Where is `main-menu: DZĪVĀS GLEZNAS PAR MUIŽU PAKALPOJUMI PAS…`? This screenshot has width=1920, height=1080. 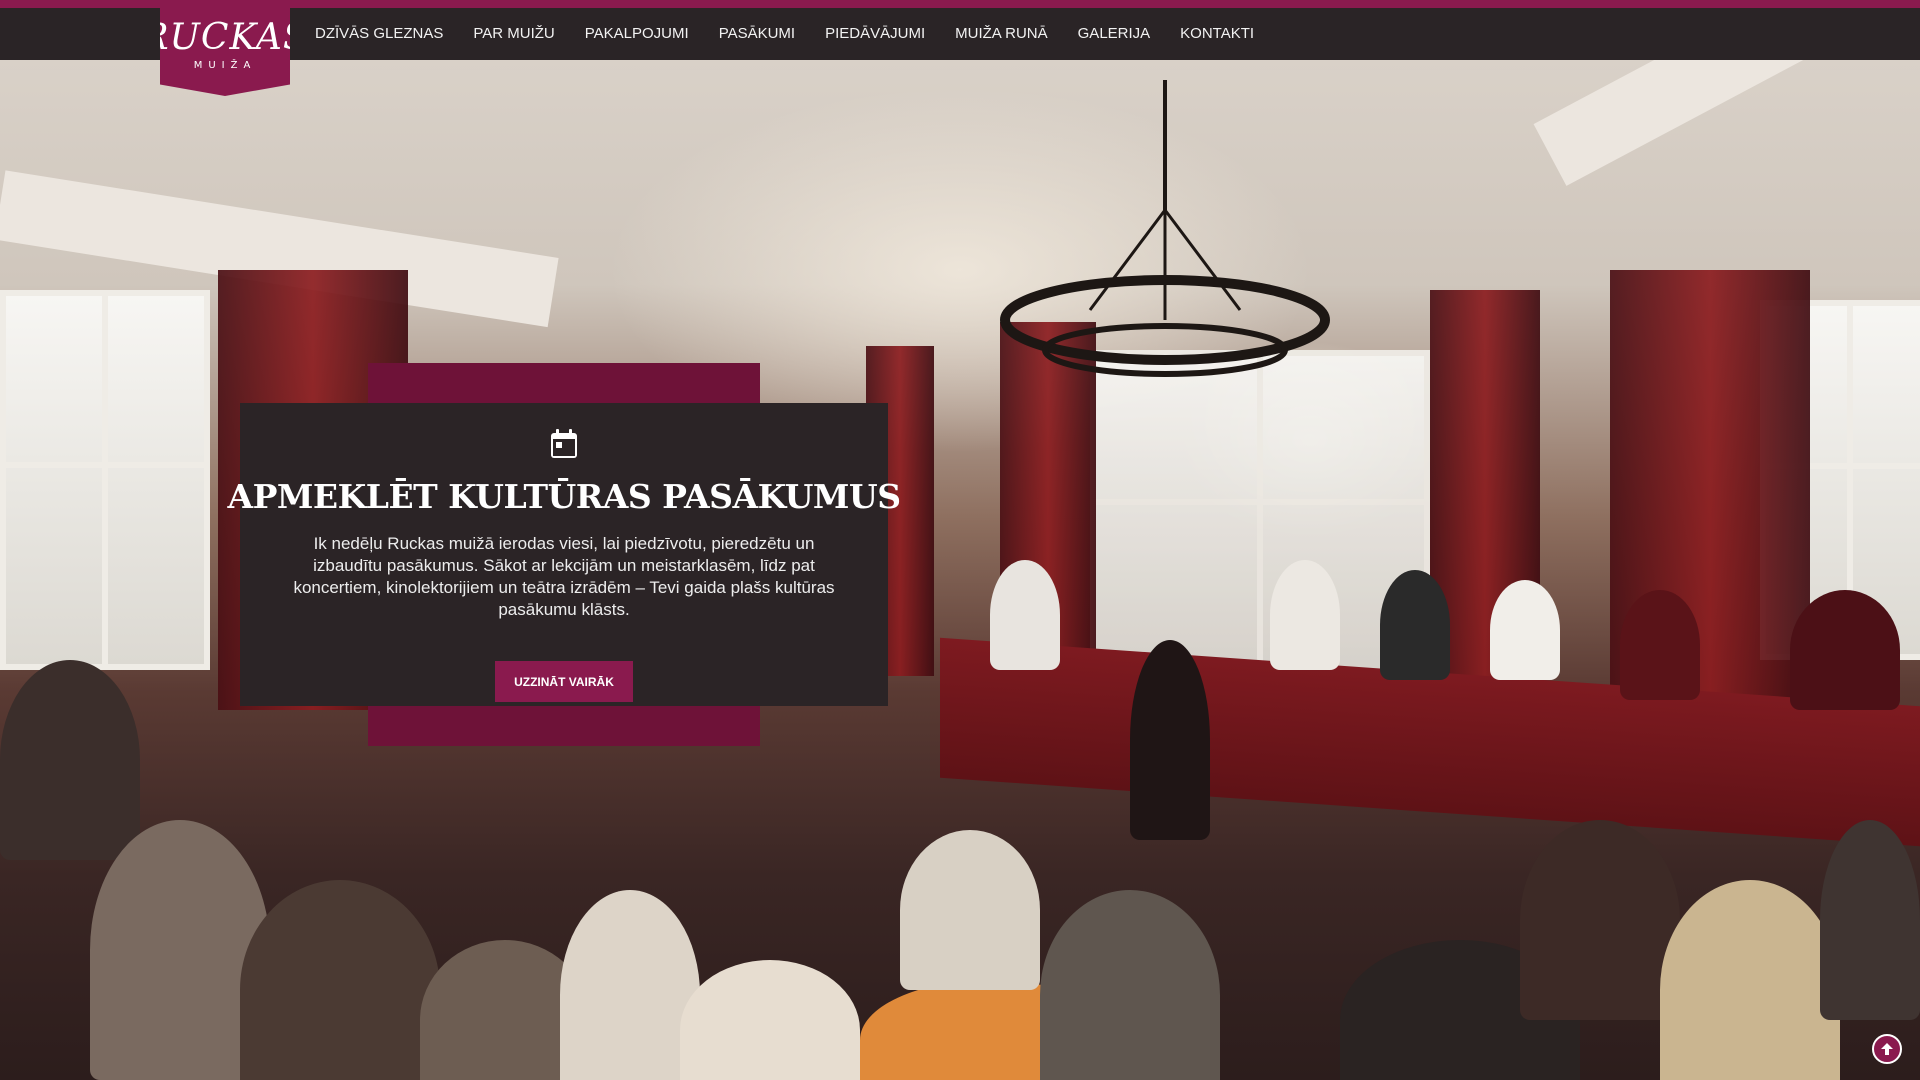
main-menu: DZĪVĀS GLEZNAS PAR MUIŽU PAKALPOJUMI PAS… is located at coordinates (784, 34).